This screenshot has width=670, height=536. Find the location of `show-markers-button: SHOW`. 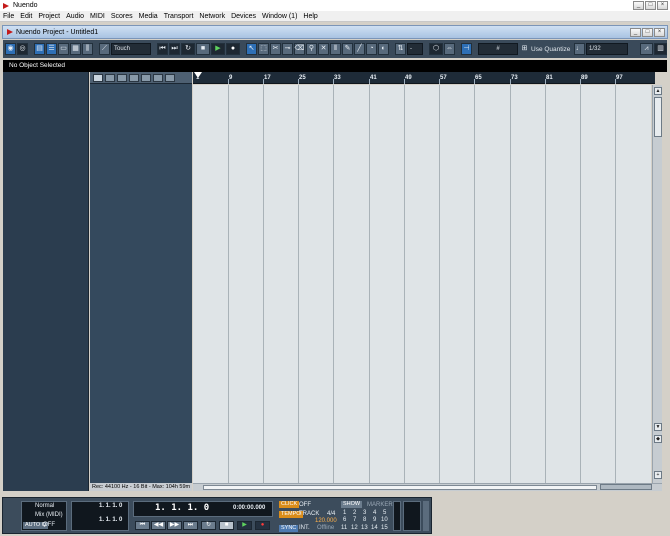

show-markers-button: SHOW is located at coordinates (352, 504).